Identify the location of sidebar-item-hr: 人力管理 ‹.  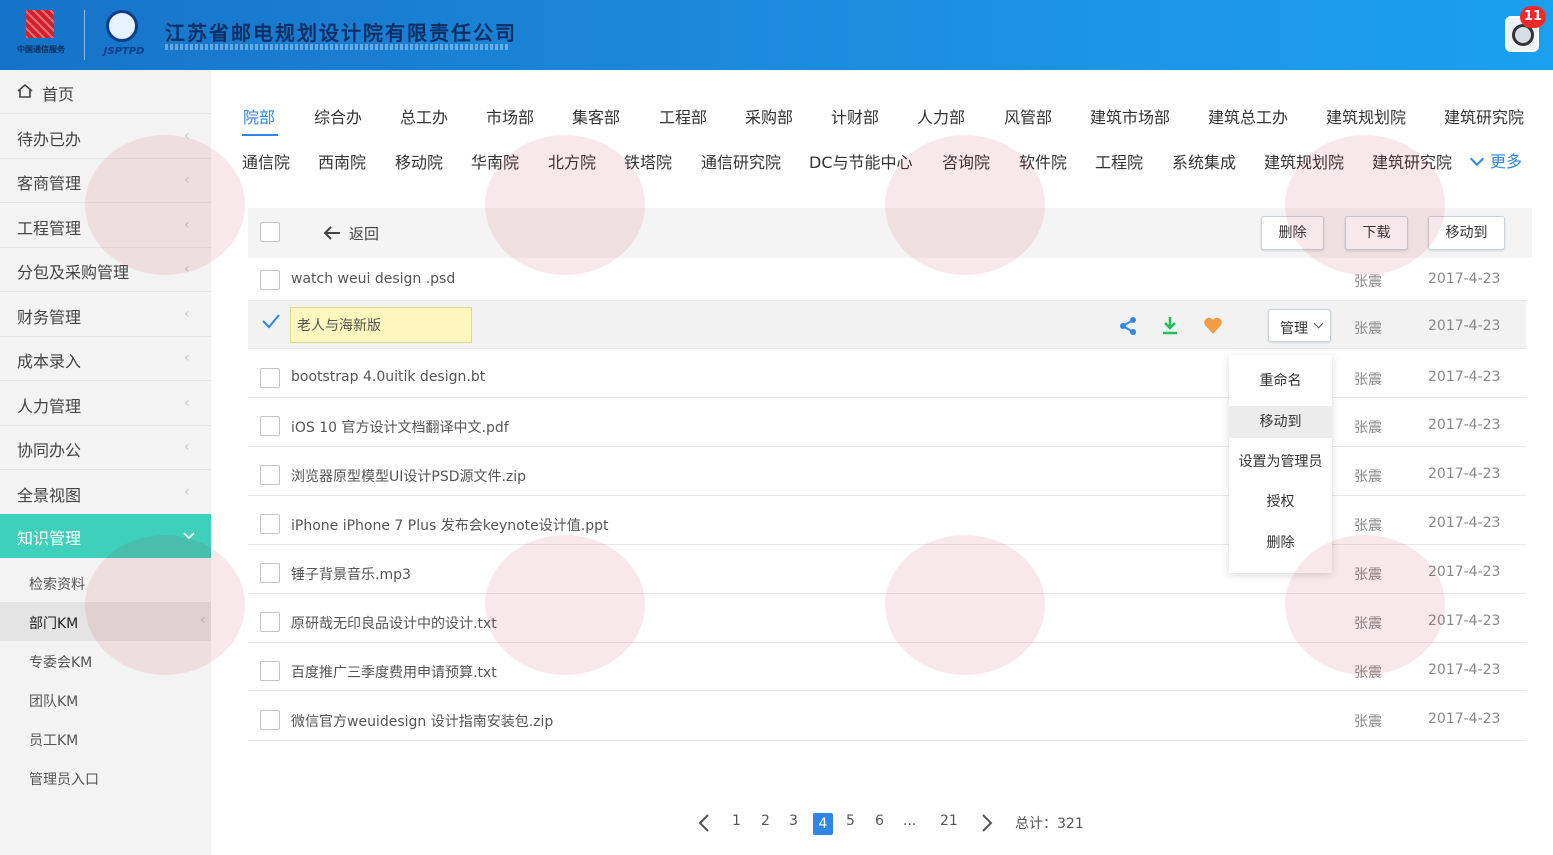
(105, 404).